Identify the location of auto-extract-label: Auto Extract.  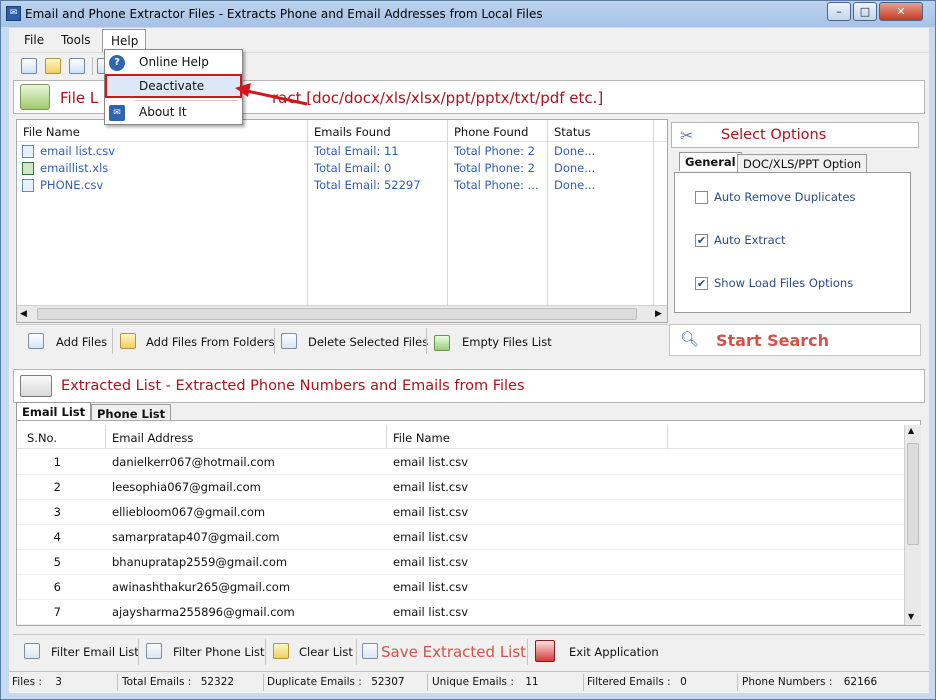
(750, 240).